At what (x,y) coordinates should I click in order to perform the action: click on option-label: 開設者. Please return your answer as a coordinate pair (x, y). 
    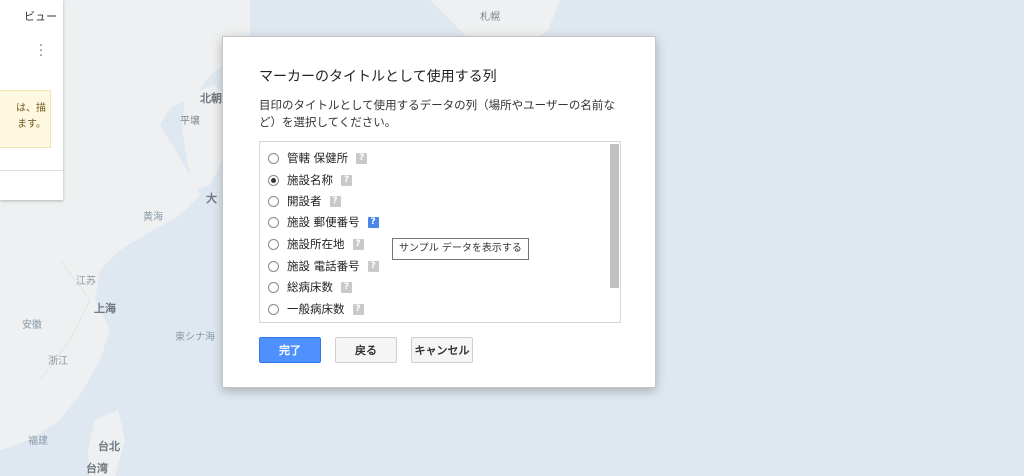
    Looking at the image, I should click on (304, 201).